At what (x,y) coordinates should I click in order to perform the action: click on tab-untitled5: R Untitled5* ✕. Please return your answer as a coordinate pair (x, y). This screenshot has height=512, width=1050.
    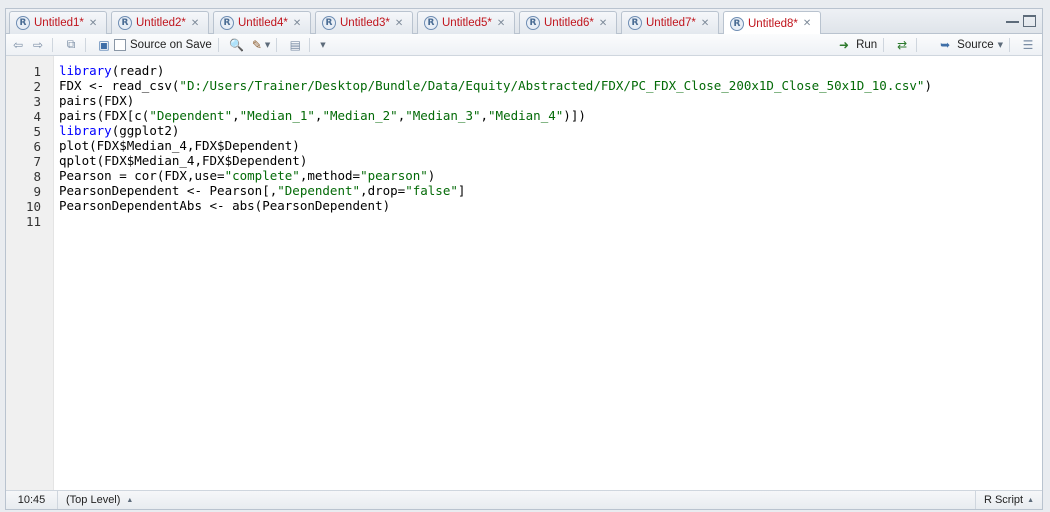
    Looking at the image, I should click on (466, 22).